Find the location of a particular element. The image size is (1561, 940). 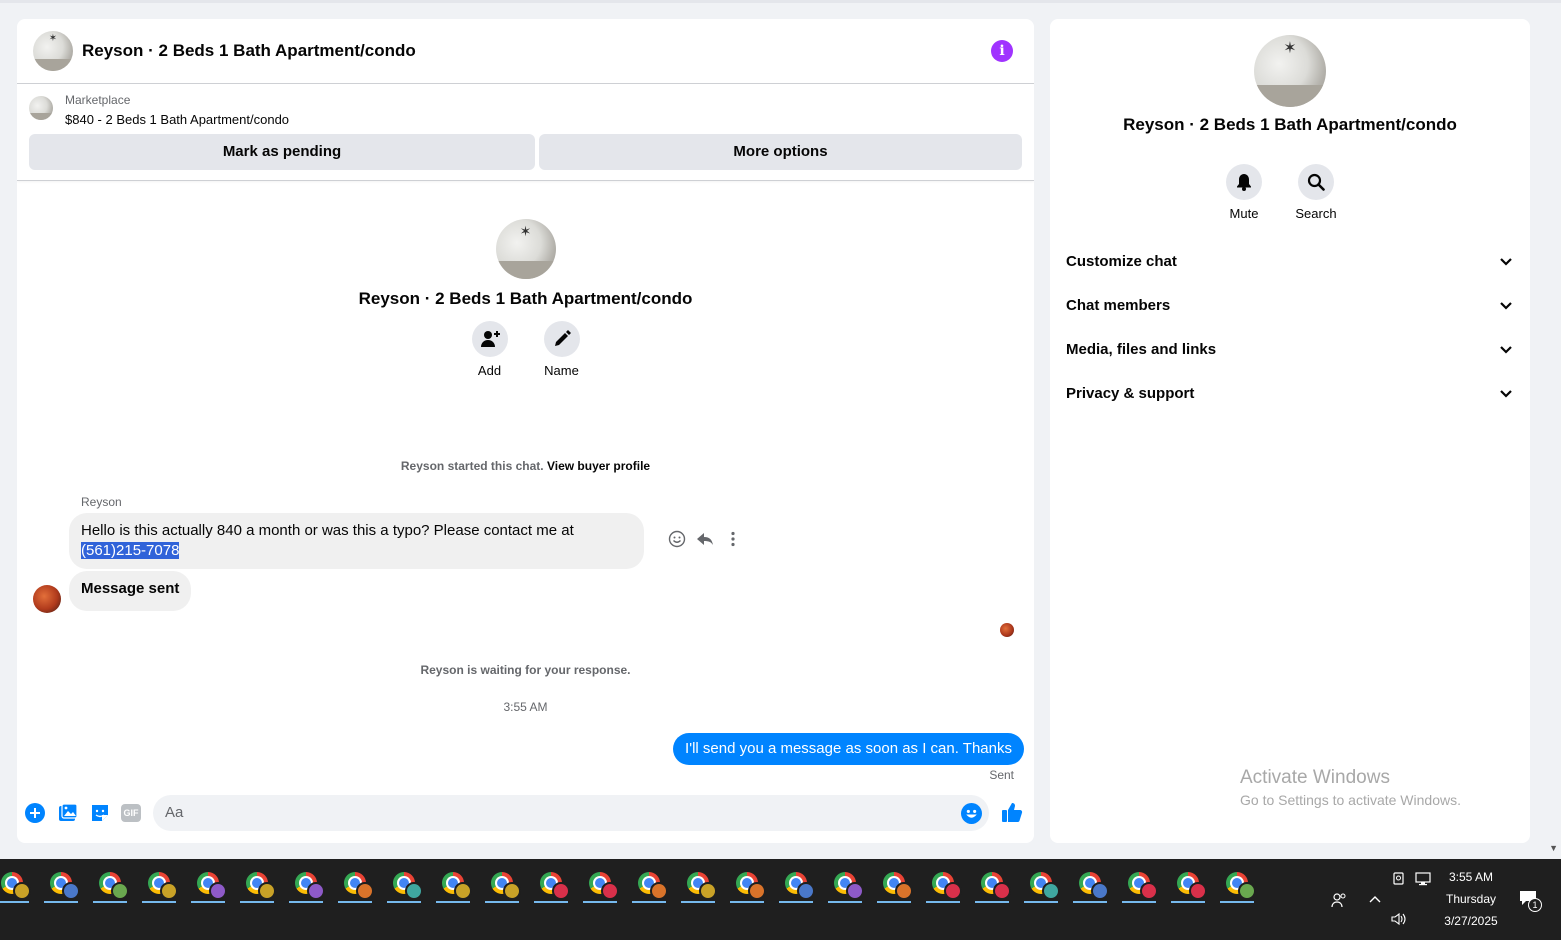

clock-day: Thursday is located at coordinates (1471, 899).